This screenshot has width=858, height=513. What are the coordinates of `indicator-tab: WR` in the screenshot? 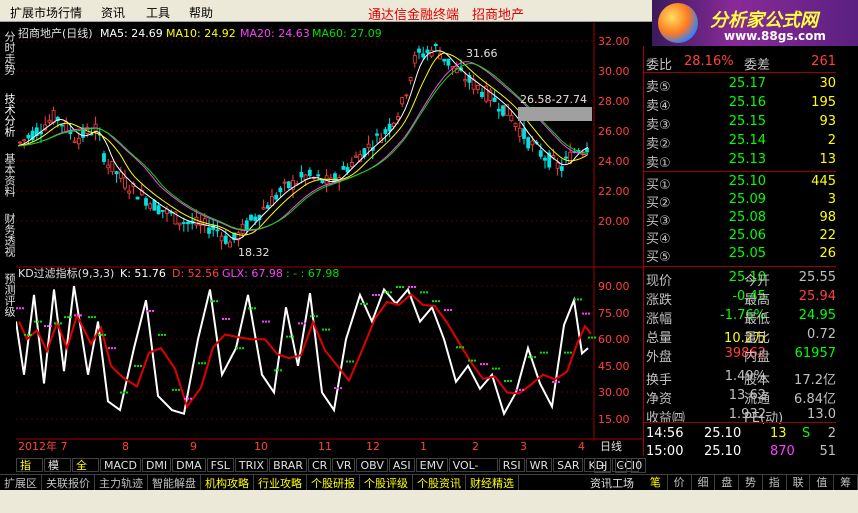 It's located at (539, 465).